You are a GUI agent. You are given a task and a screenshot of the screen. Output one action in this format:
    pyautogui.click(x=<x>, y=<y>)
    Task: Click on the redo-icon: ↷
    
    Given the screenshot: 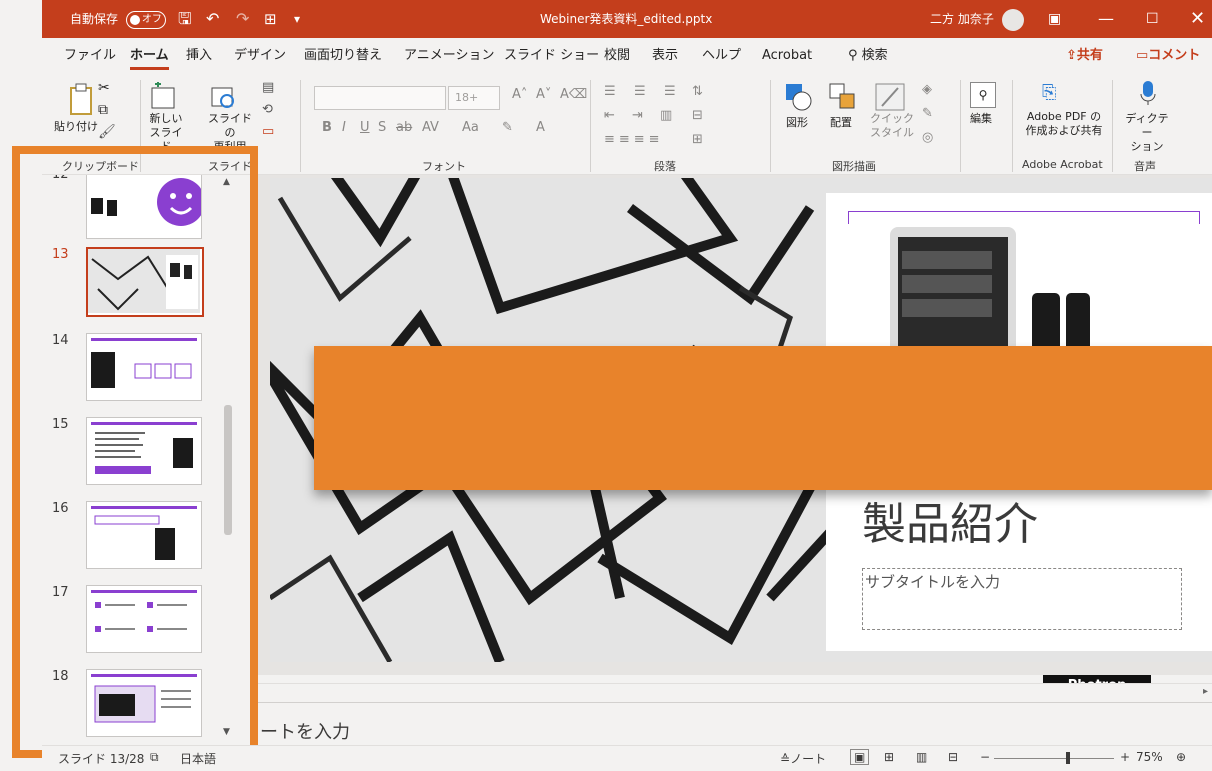 What is the action you would take?
    pyautogui.click(x=242, y=19)
    